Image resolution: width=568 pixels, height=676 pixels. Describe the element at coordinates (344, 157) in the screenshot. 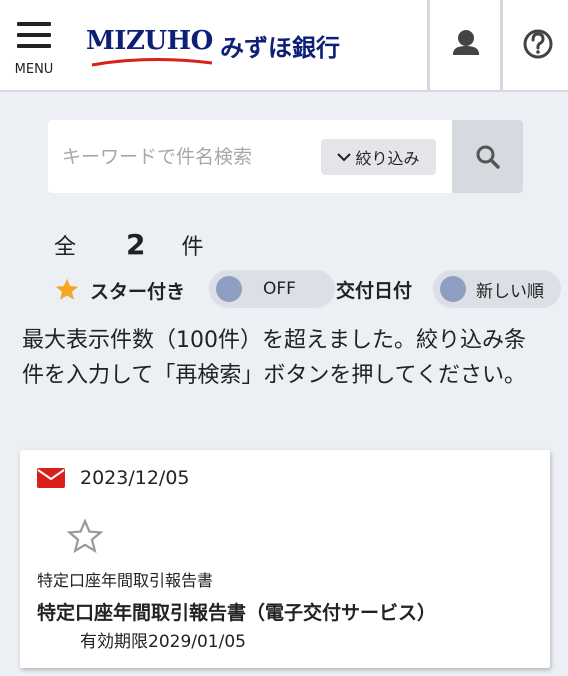

I see `chevron-down-icon` at that location.